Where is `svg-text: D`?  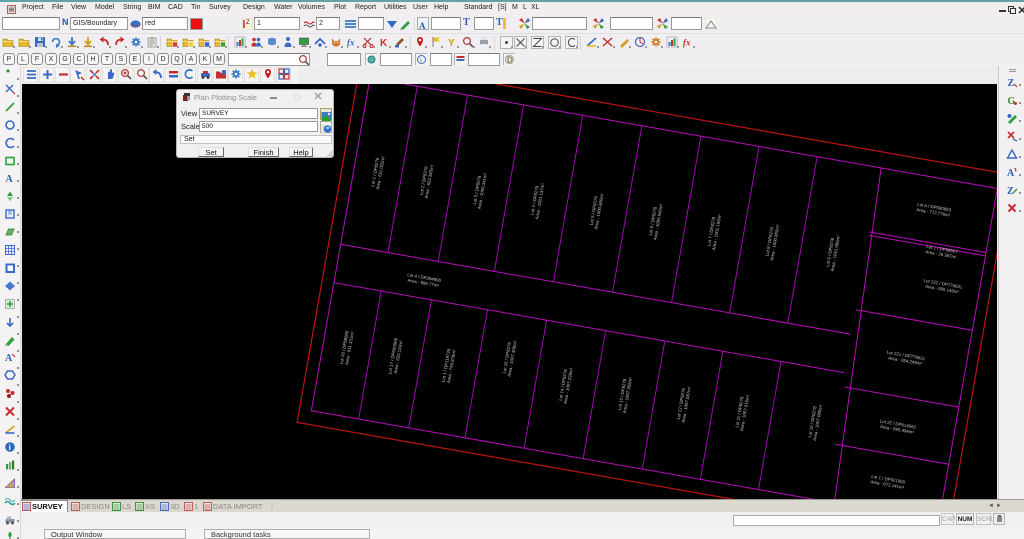 svg-text: D is located at coordinates (510, 60).